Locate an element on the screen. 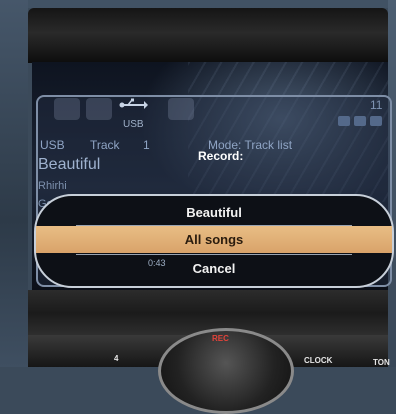 The width and height of the screenshot is (396, 414). record-dialog-title: Record: is located at coordinates (221, 156).